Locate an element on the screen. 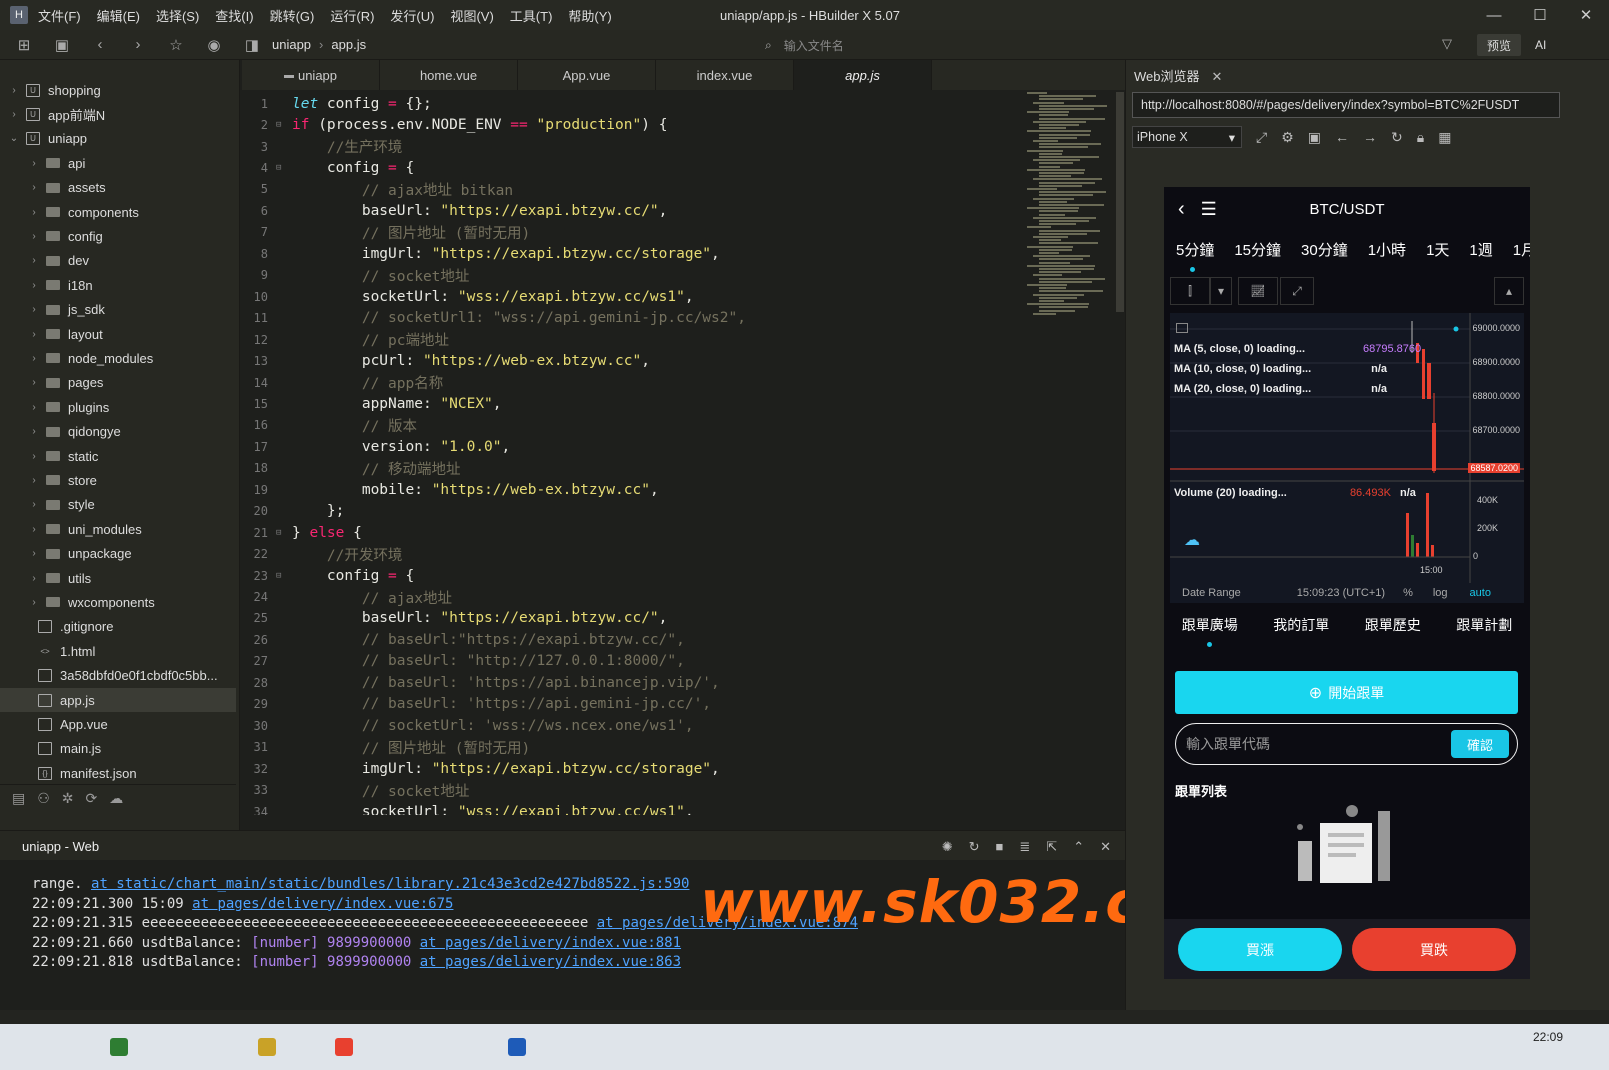 The height and width of the screenshot is (1070, 1609). tree-item: › unpackage is located at coordinates (118, 554).